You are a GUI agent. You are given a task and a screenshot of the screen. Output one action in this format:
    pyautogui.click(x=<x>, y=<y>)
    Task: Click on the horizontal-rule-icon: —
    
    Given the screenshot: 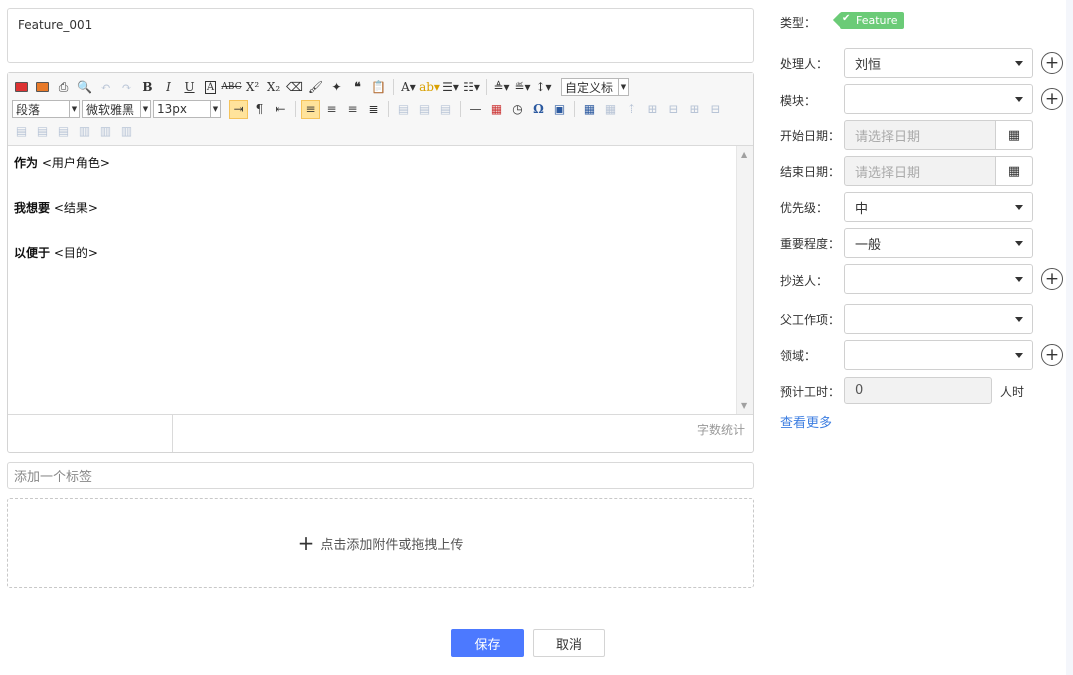 What is the action you would take?
    pyautogui.click(x=475, y=109)
    